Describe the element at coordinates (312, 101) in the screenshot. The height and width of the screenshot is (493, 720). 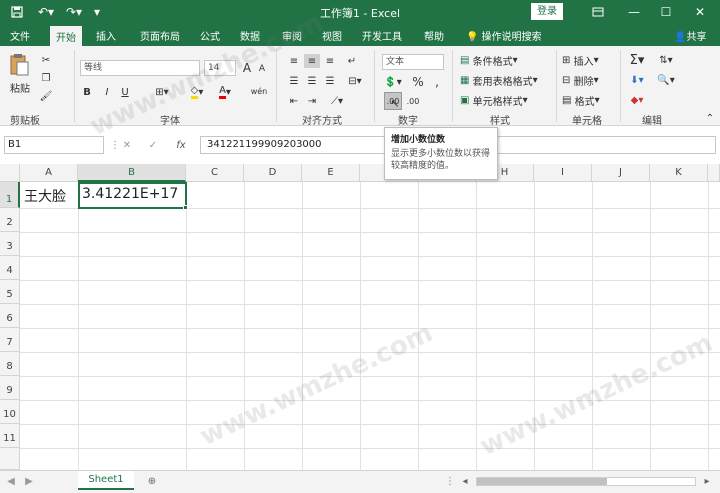
I see `increase-indent-icon: ⇥` at that location.